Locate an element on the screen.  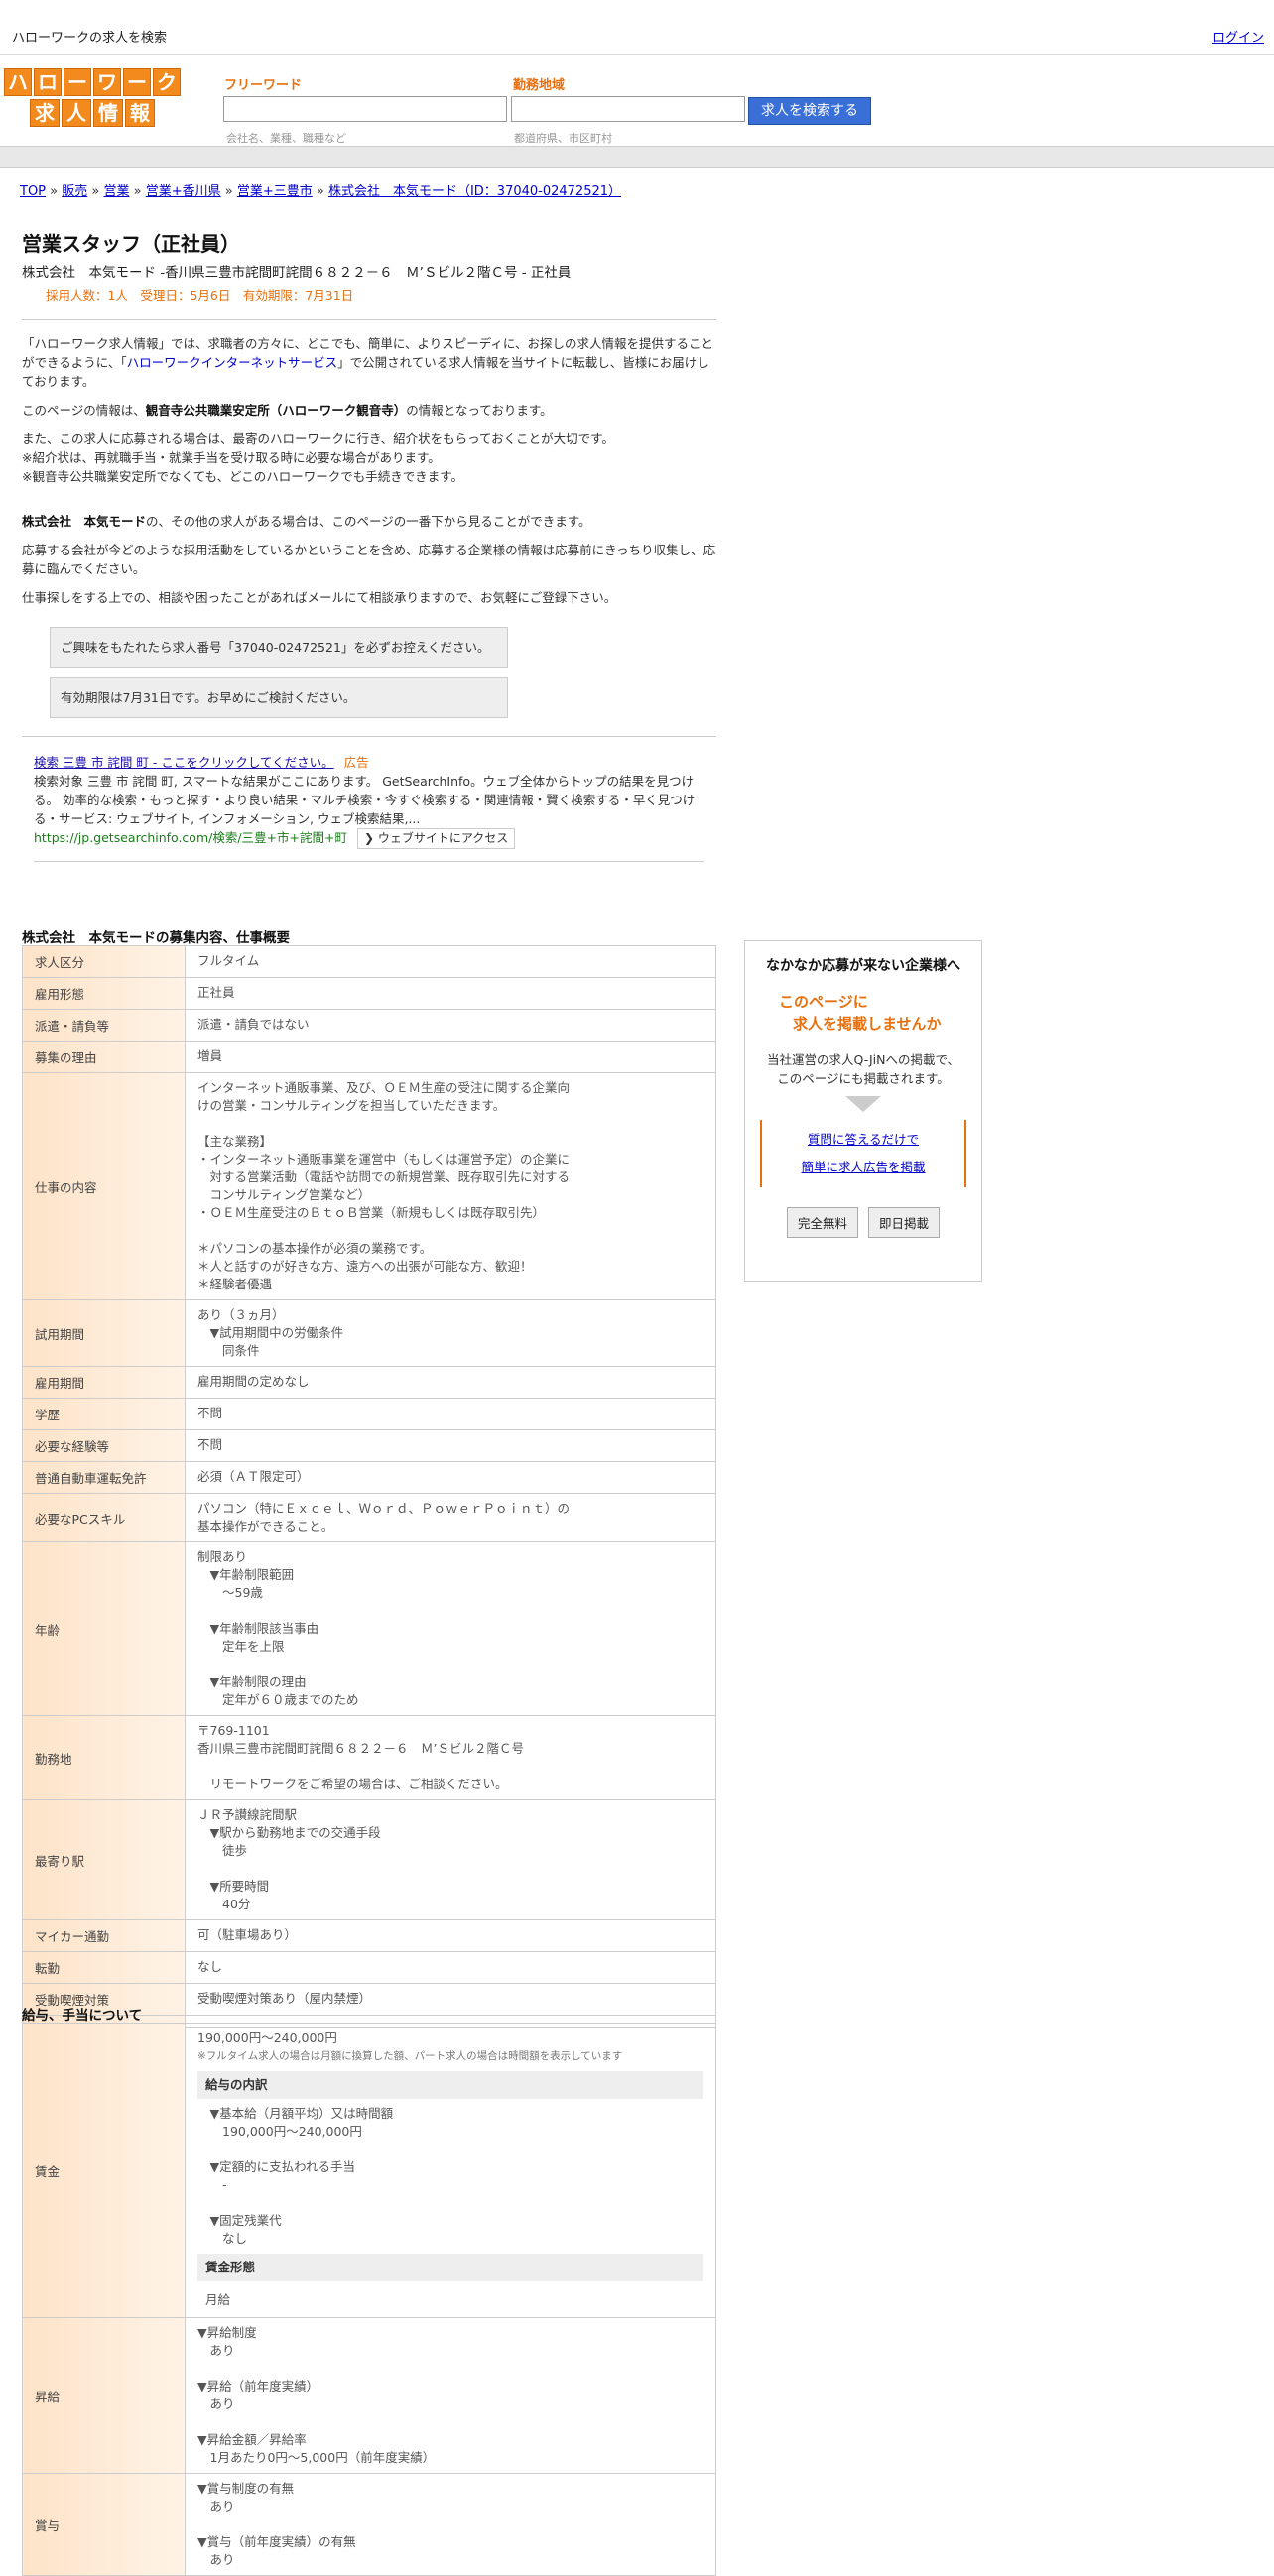
ad-title-link: 検索 三豊 市 詫間 町 - ここをクリックしてください。 is located at coordinates (184, 762).